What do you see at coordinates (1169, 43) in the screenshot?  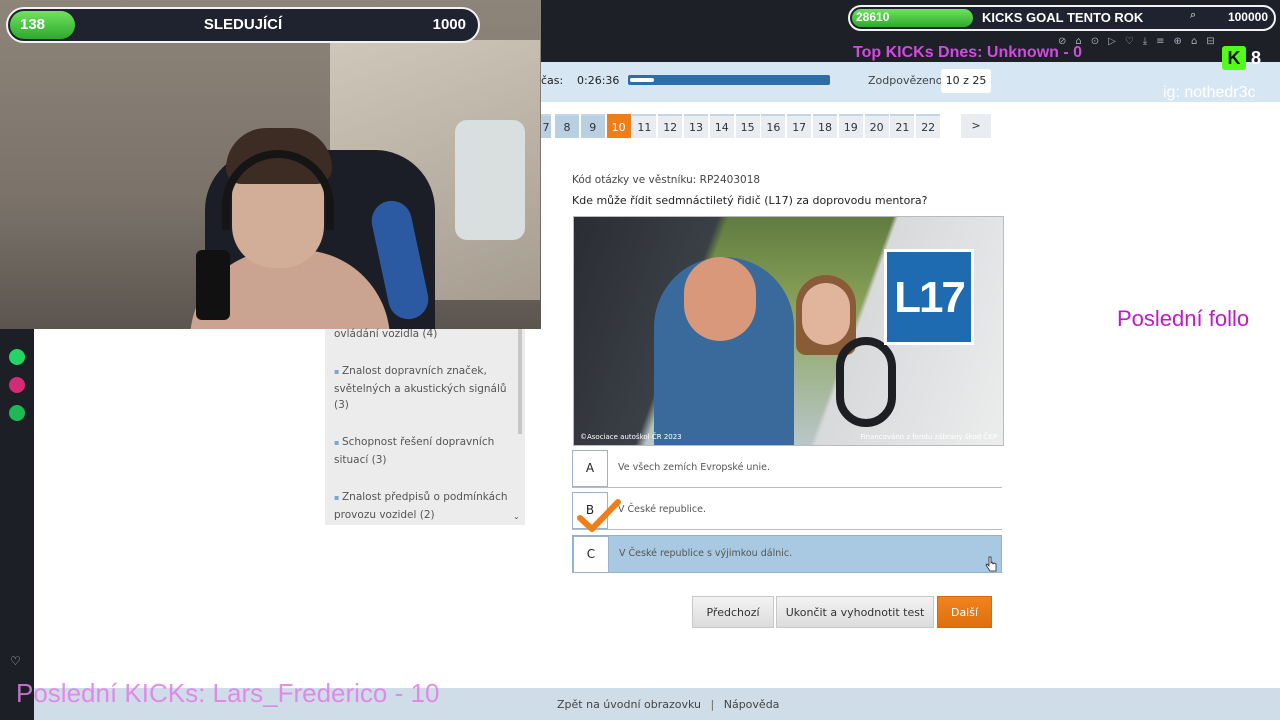 I see `browser-toolbar-icons: ⊘⌂⊙▷♡⤓≡⊕⌂⊟` at bounding box center [1169, 43].